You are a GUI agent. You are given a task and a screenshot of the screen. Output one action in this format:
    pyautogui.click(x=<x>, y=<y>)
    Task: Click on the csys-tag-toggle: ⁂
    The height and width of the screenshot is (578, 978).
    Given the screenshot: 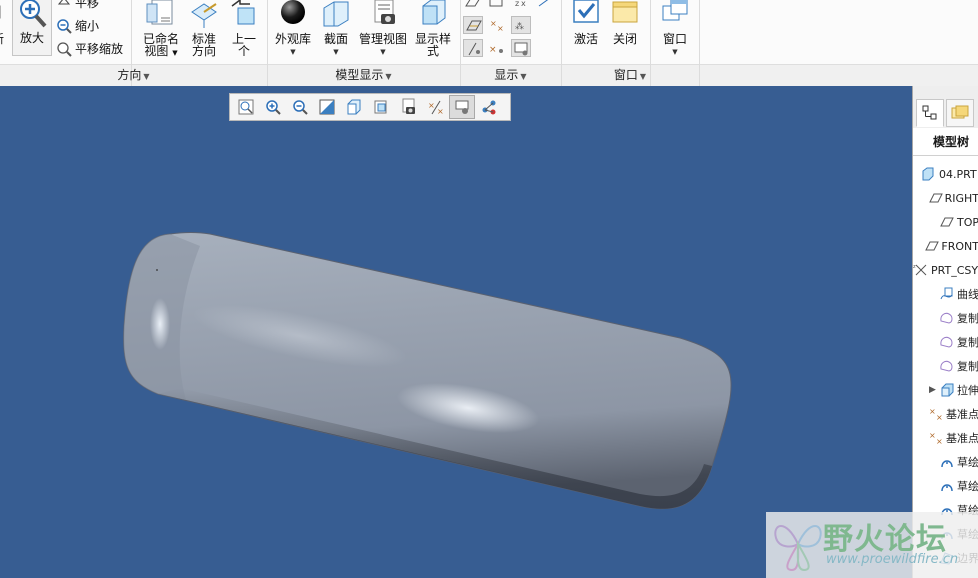 What is the action you would take?
    pyautogui.click(x=521, y=25)
    